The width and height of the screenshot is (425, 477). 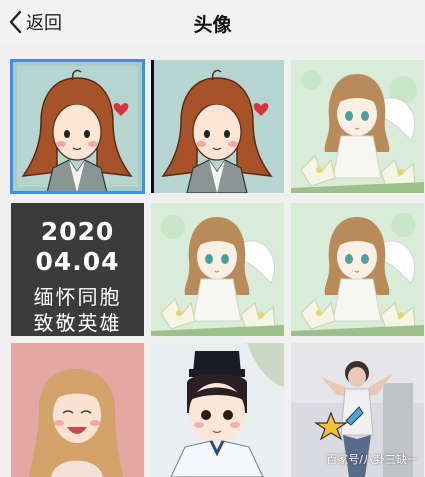 I want to click on avatar-option-cartoon-girl-selected, so click(x=77, y=126).